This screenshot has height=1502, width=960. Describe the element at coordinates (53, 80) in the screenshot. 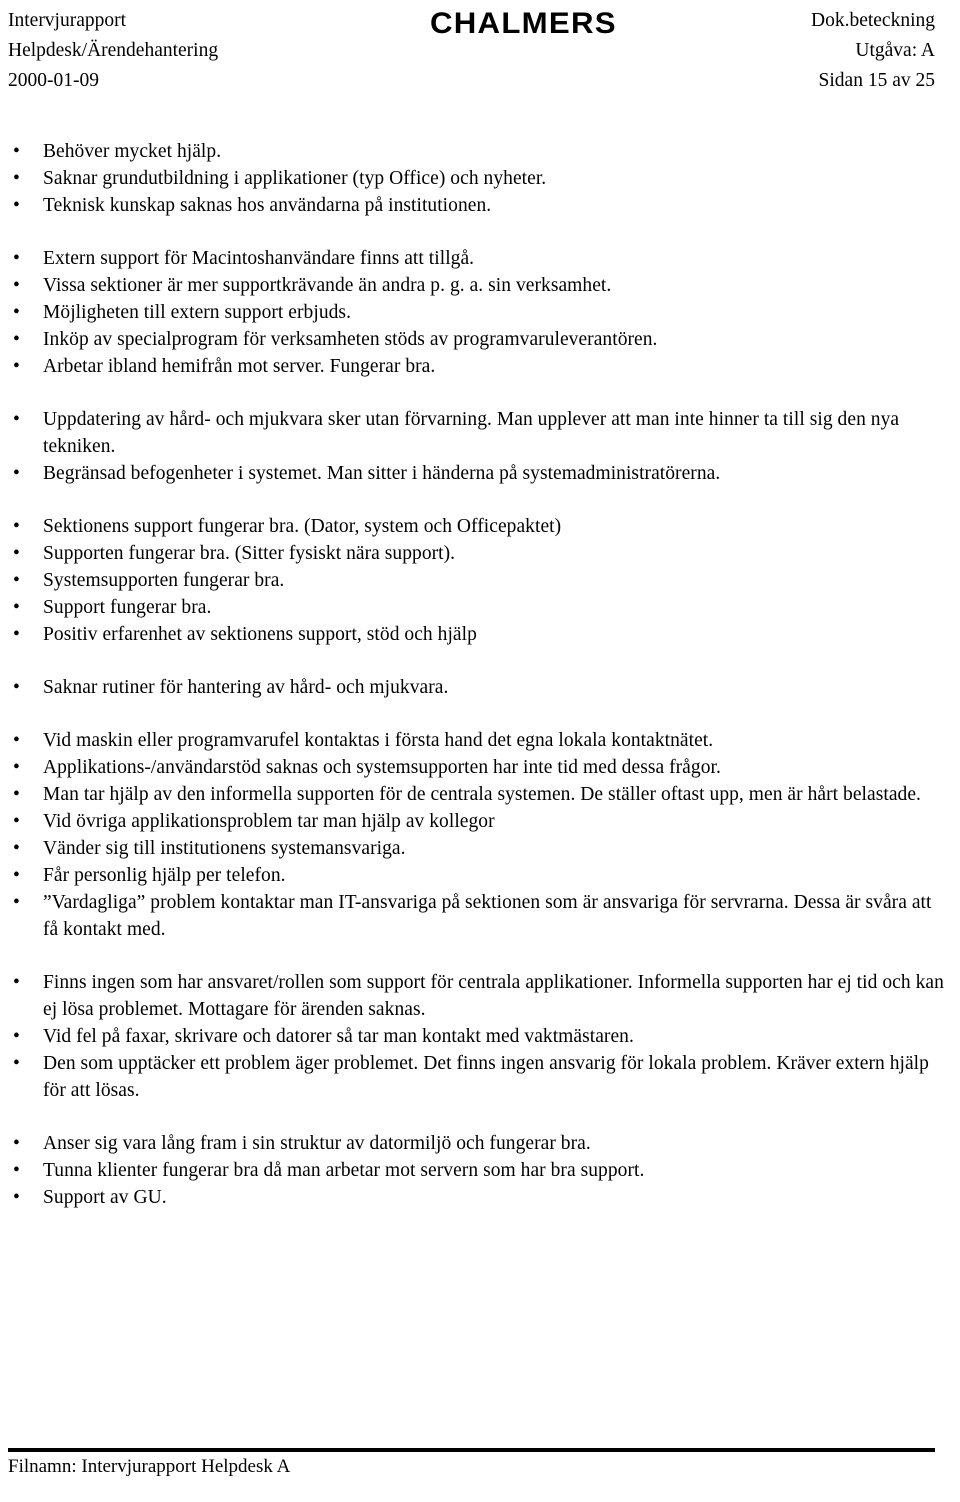

I see `header-date: 2000-01-09` at that location.